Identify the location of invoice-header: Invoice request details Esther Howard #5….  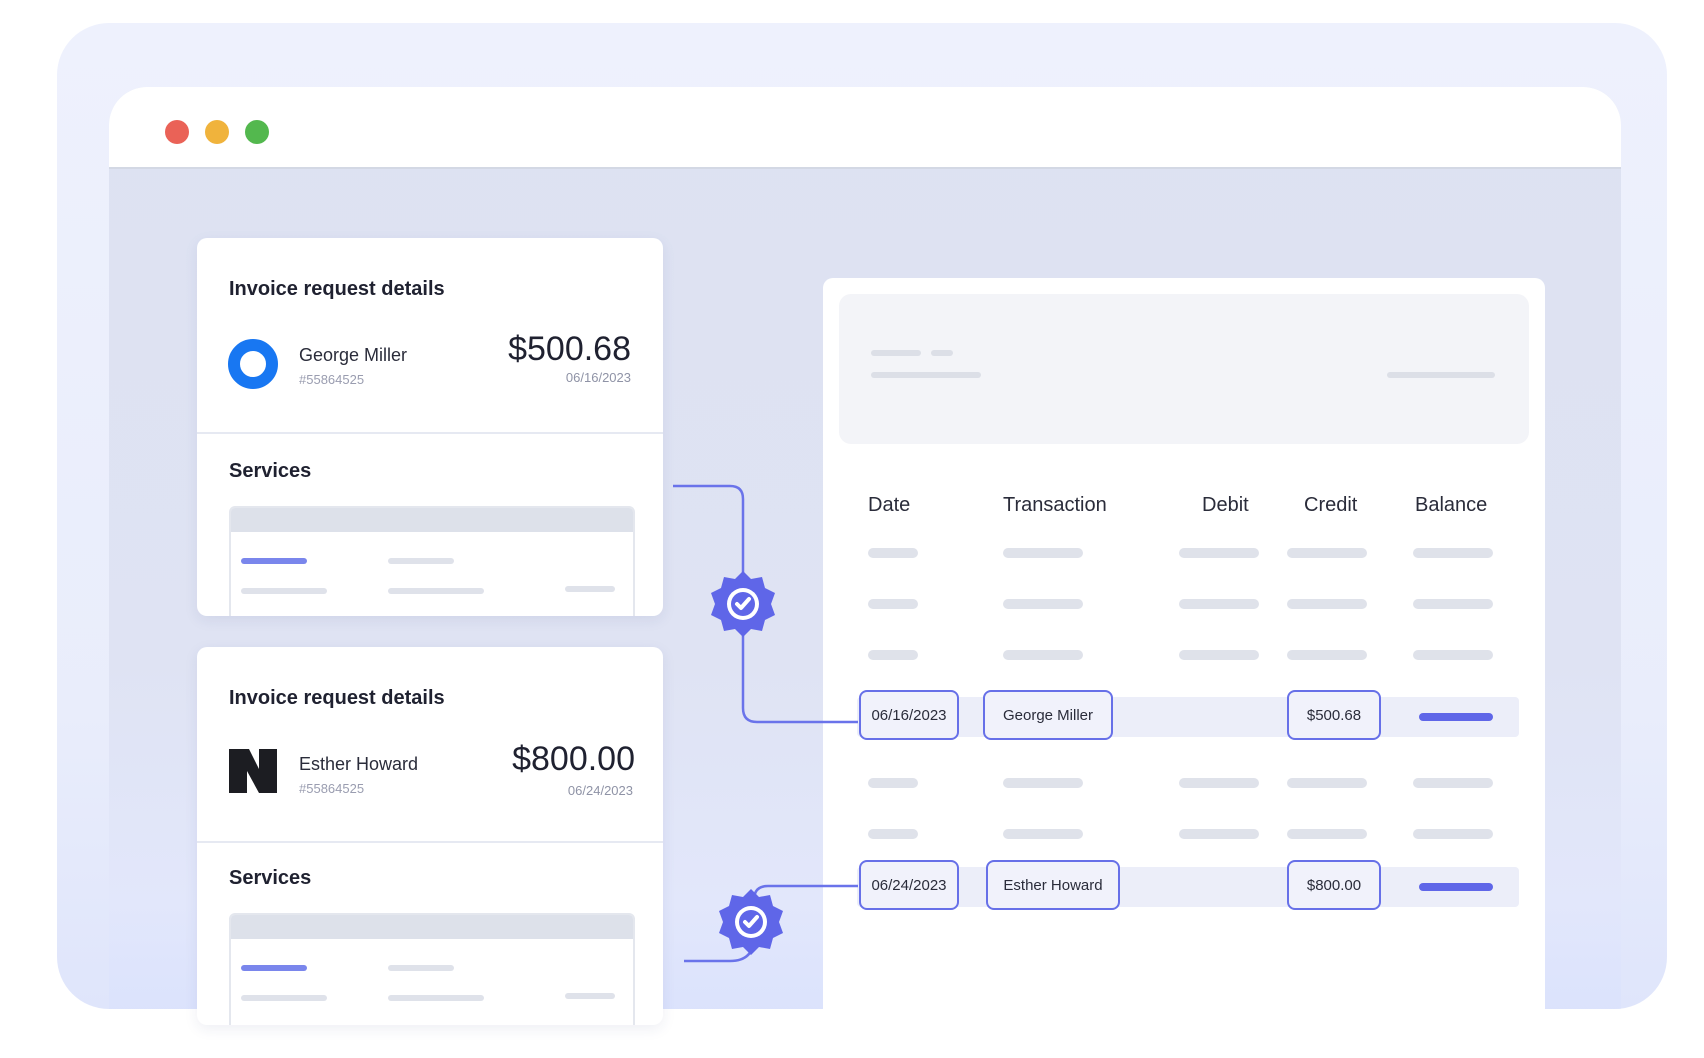
(430, 745).